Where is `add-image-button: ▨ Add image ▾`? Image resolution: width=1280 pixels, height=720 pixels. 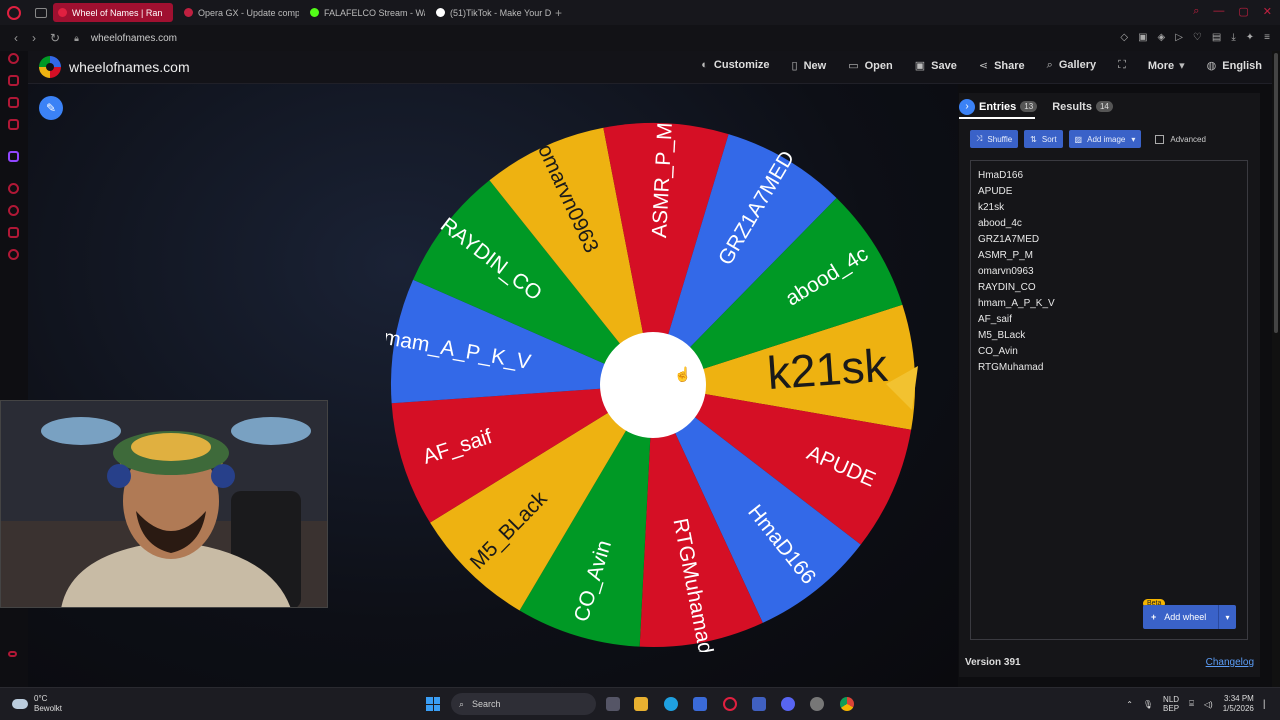 add-image-button: ▨ Add image ▾ is located at coordinates (1105, 139).